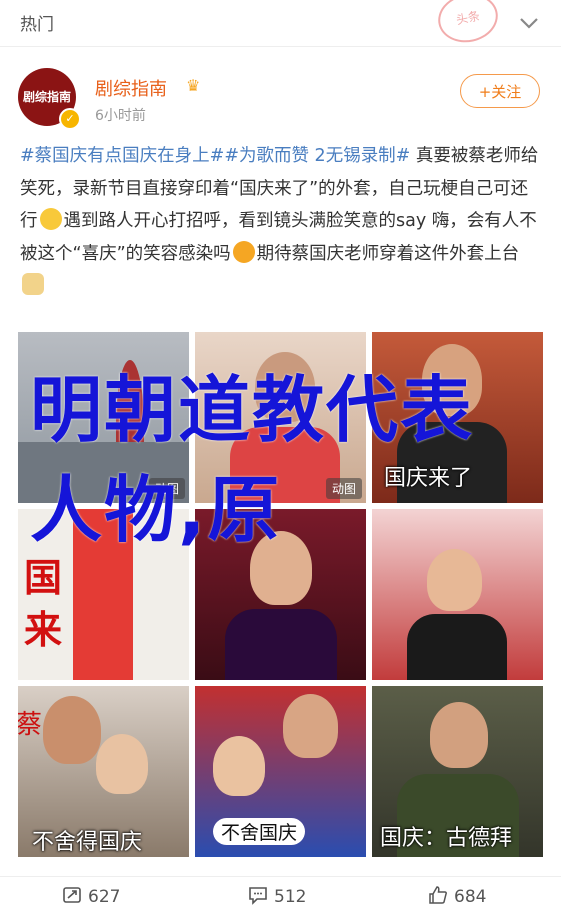 The width and height of the screenshot is (561, 920). What do you see at coordinates (193, 85) in the screenshot?
I see `crown-icon: ♛` at bounding box center [193, 85].